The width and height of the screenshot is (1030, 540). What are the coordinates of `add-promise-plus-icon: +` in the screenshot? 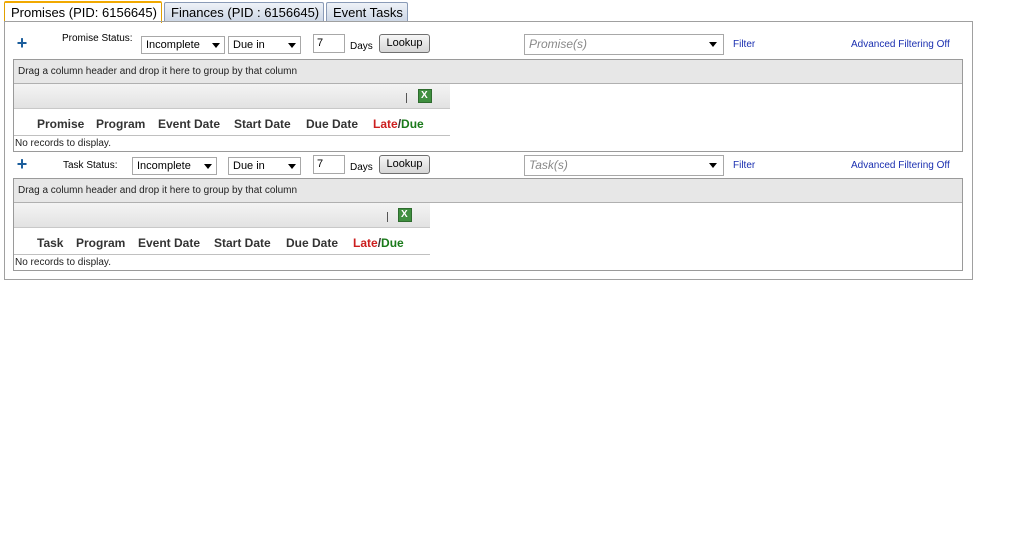 It's located at (22, 44).